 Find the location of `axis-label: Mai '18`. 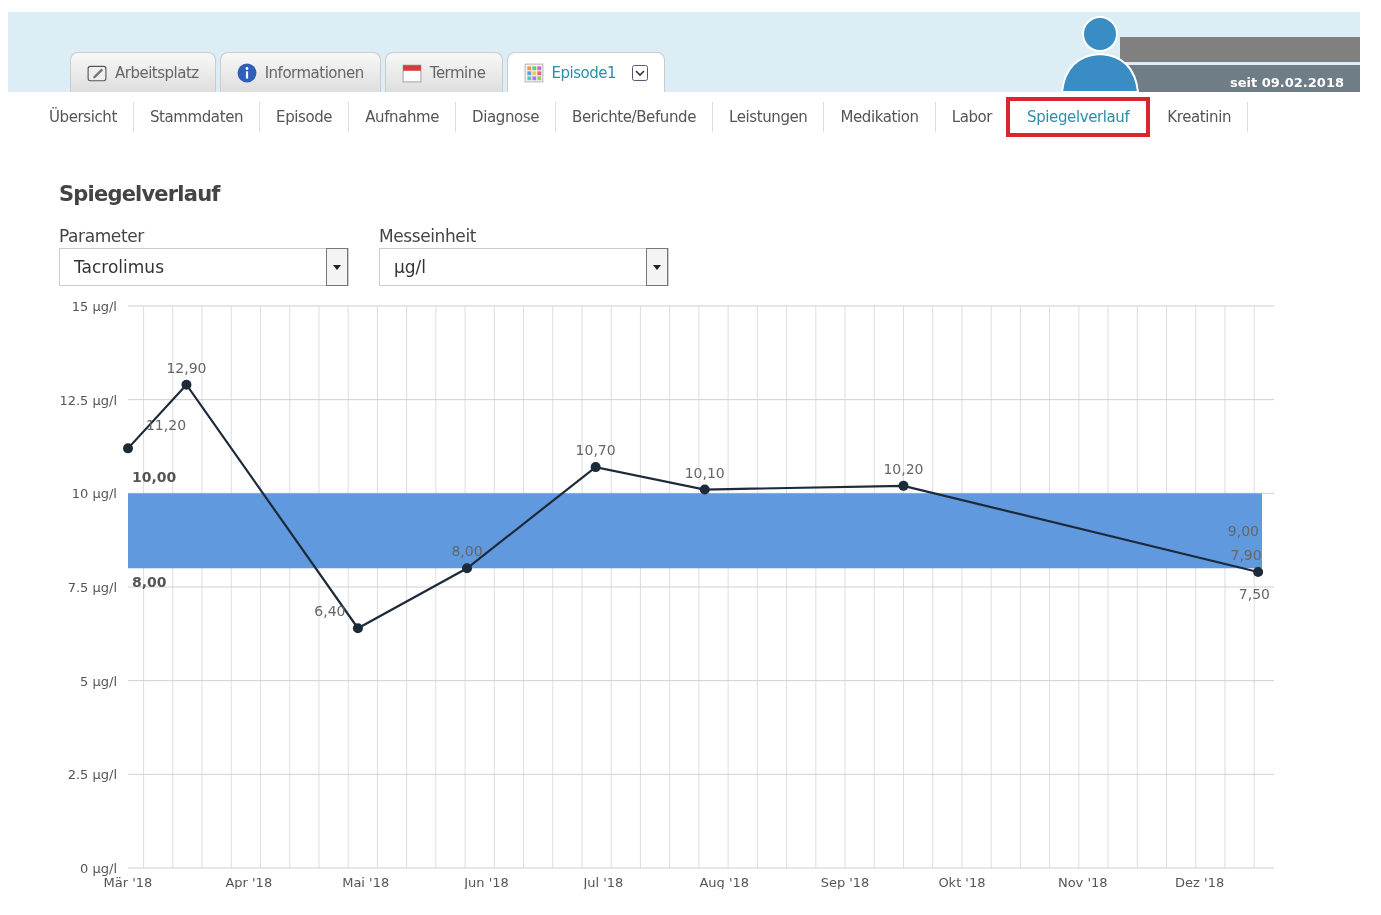

axis-label: Mai '18 is located at coordinates (366, 882).